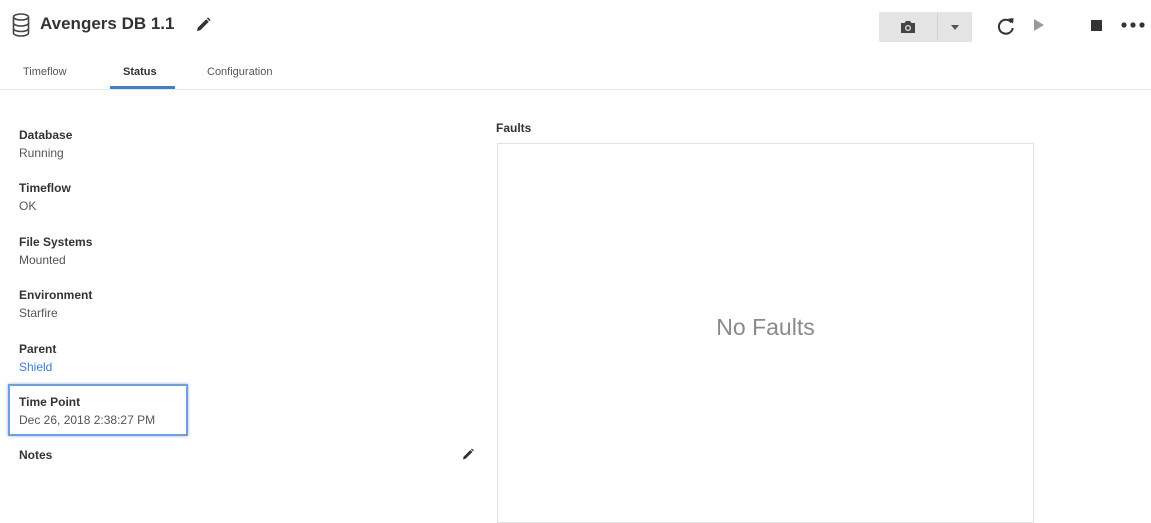  What do you see at coordinates (36, 455) in the screenshot?
I see `notes-label: Notes` at bounding box center [36, 455].